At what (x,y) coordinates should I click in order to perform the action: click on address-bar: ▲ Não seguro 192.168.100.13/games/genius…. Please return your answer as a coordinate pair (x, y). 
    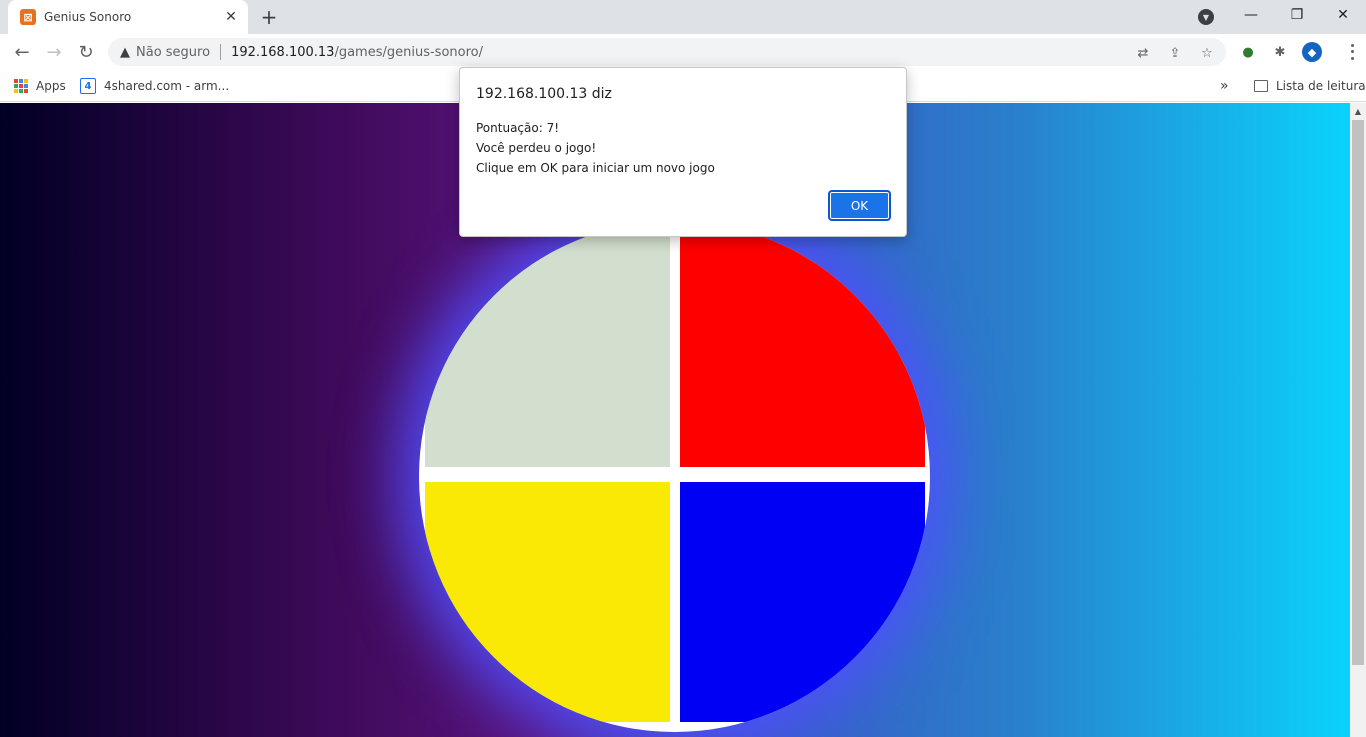
    Looking at the image, I should click on (667, 52).